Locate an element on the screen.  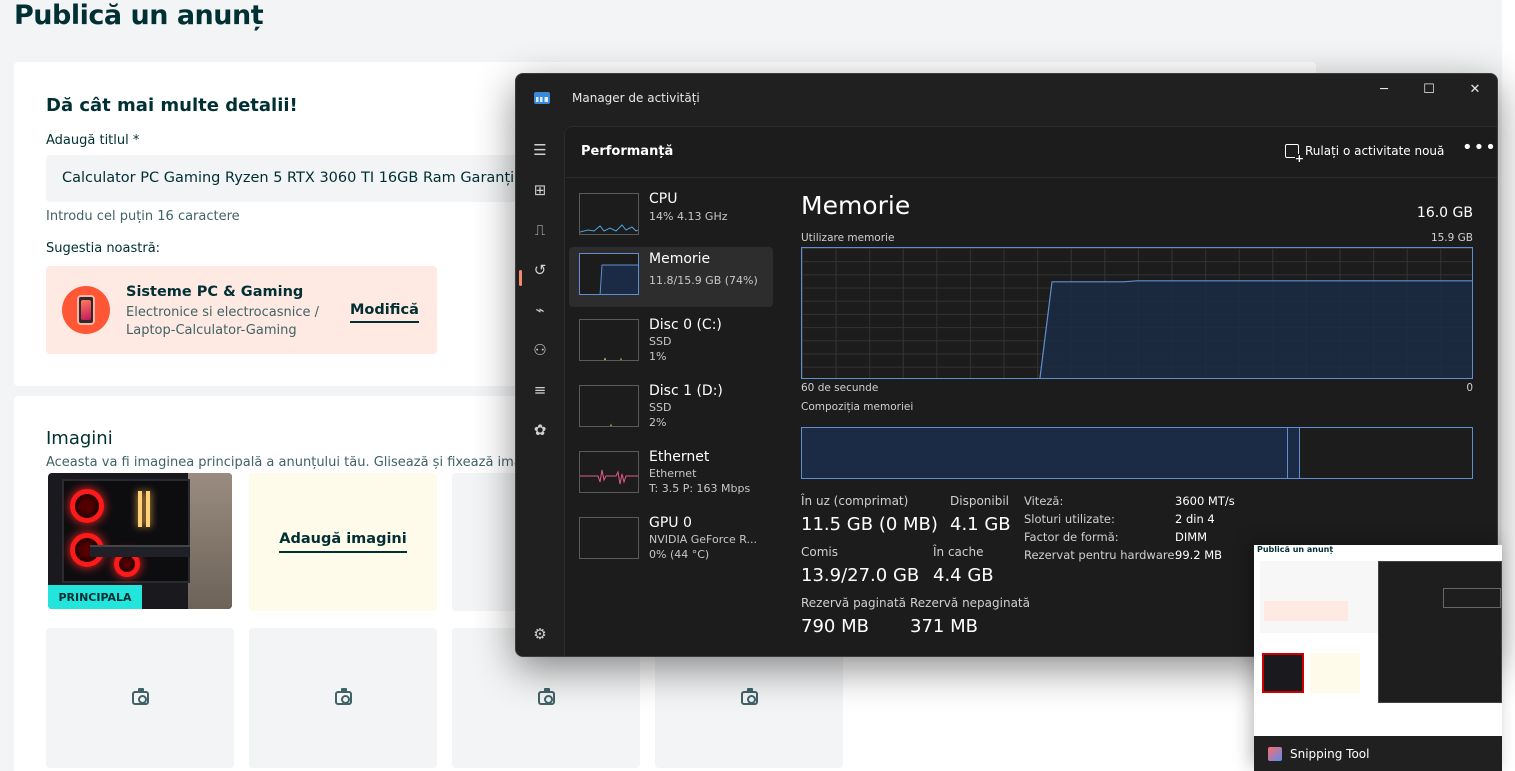
modify-category-button: Modifică is located at coordinates (384, 312).